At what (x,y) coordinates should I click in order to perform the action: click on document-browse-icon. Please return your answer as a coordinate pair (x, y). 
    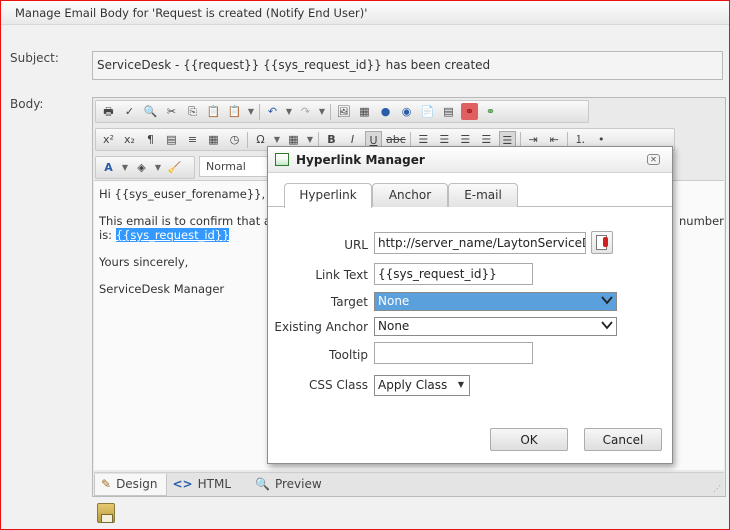
    Looking at the image, I should click on (602, 242).